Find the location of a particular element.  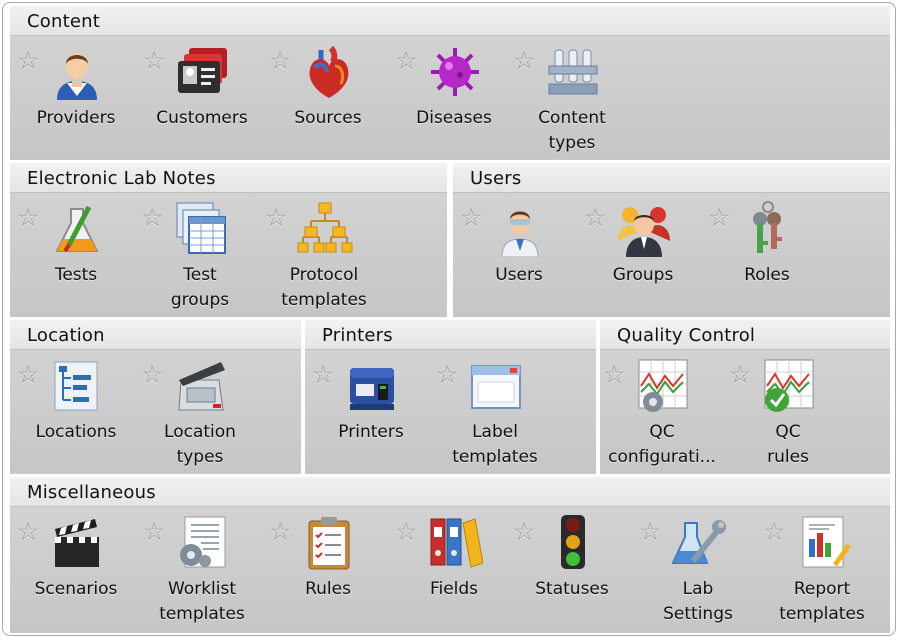

tile-label: Content is located at coordinates (572, 118).